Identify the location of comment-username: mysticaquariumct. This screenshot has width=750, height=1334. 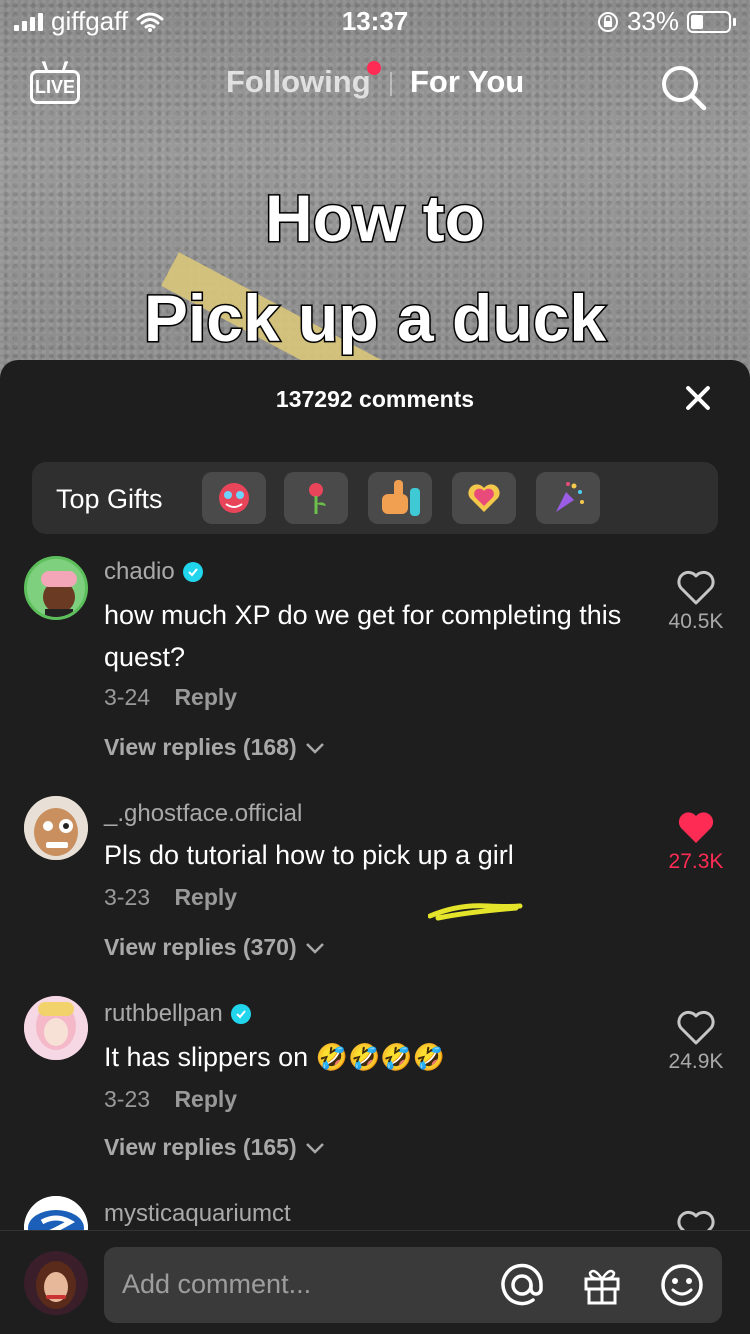
(197, 1214).